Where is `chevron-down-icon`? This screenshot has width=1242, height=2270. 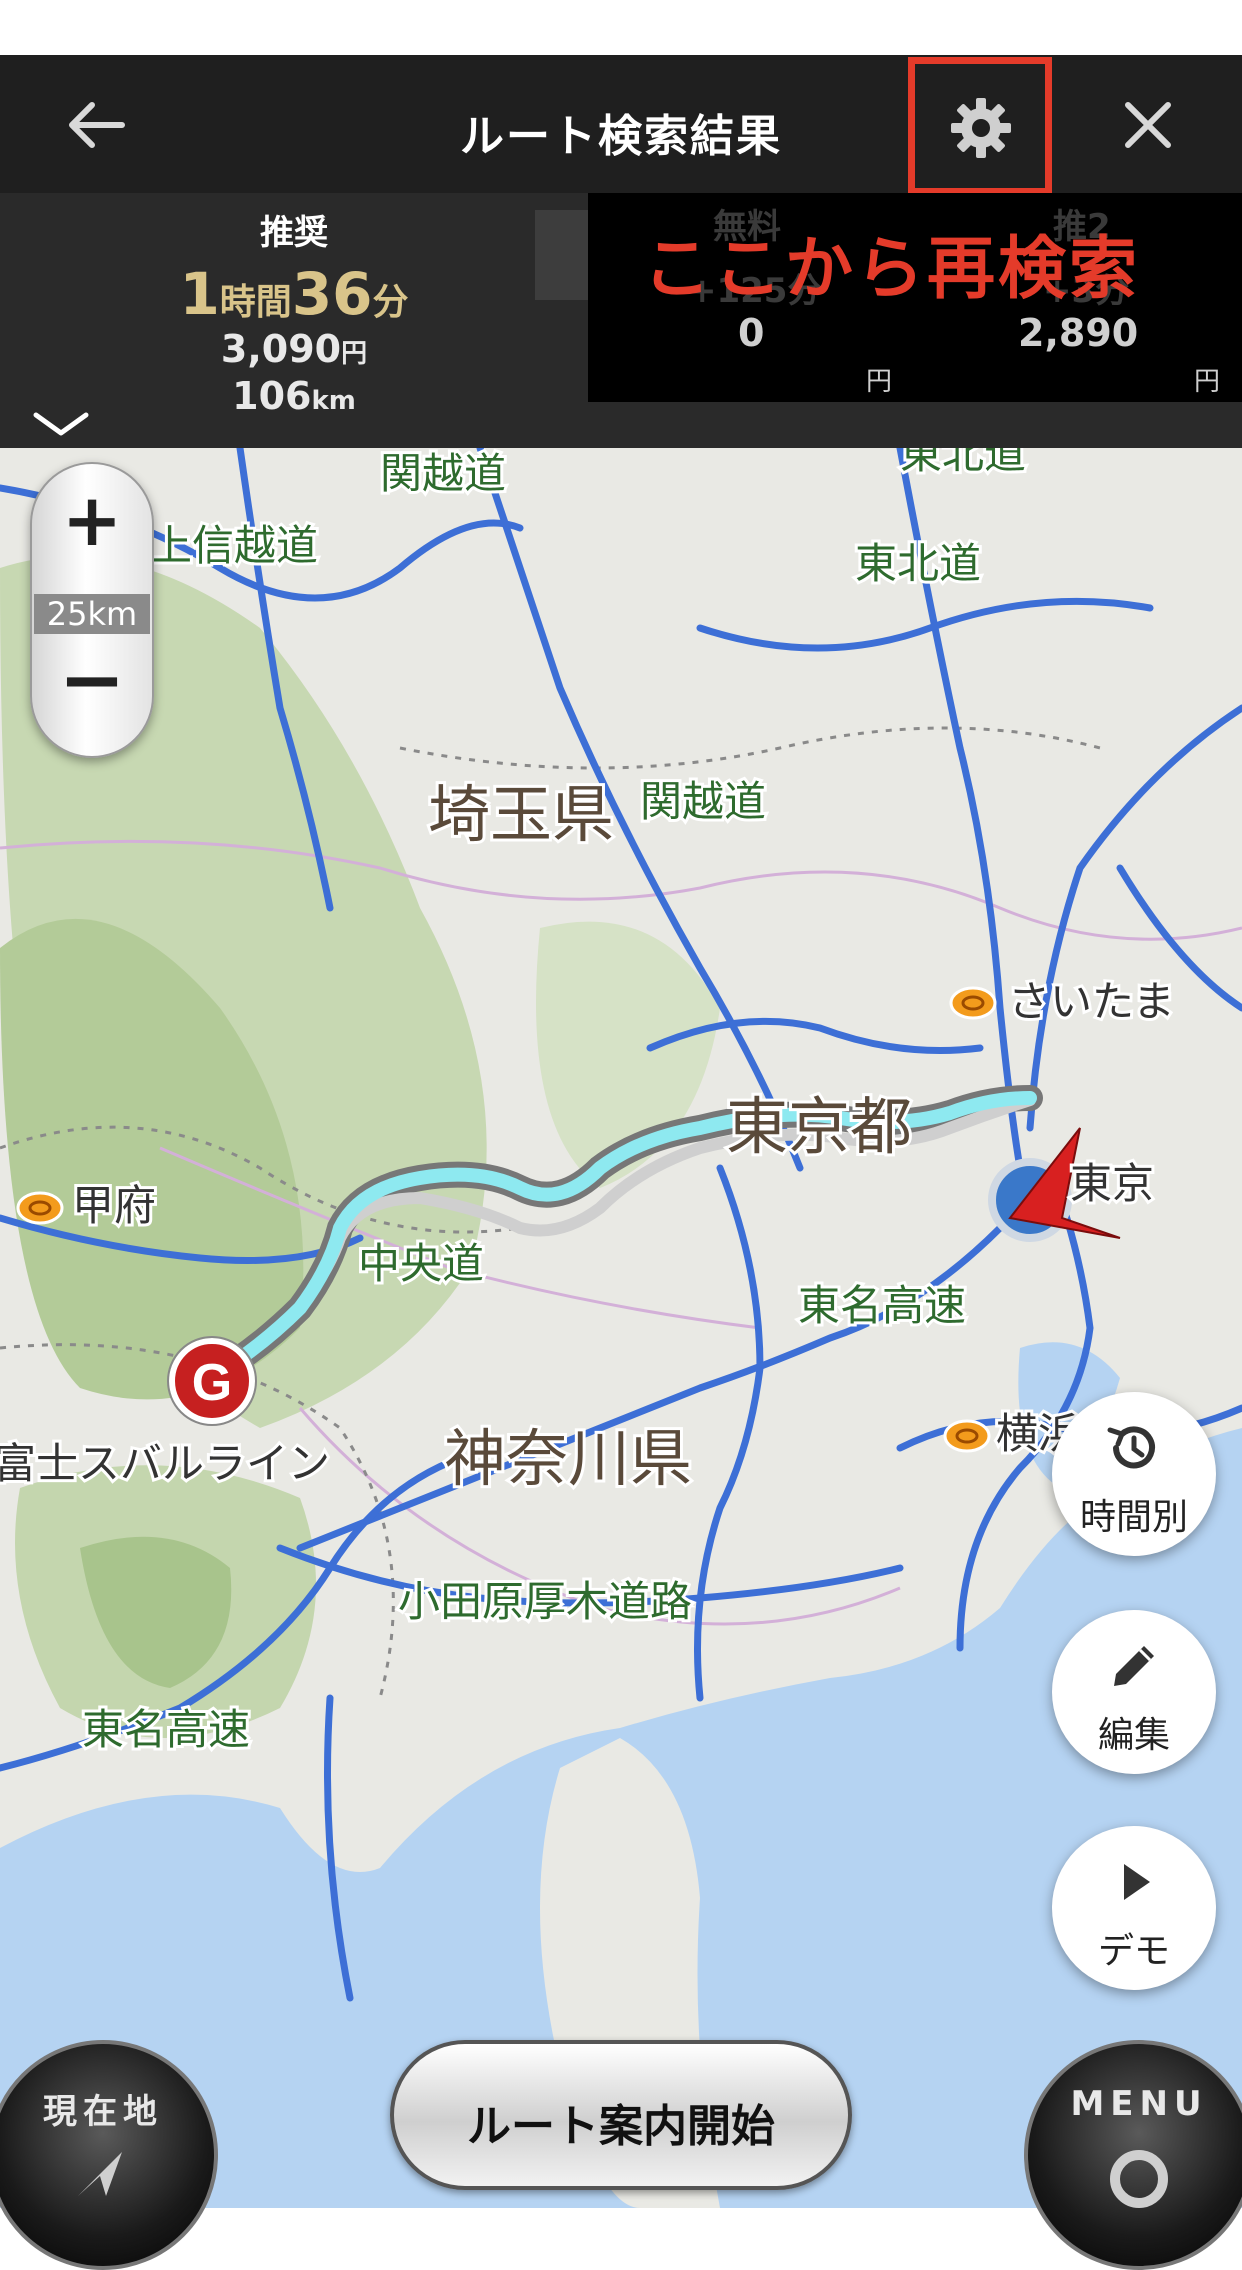 chevron-down-icon is located at coordinates (61, 424).